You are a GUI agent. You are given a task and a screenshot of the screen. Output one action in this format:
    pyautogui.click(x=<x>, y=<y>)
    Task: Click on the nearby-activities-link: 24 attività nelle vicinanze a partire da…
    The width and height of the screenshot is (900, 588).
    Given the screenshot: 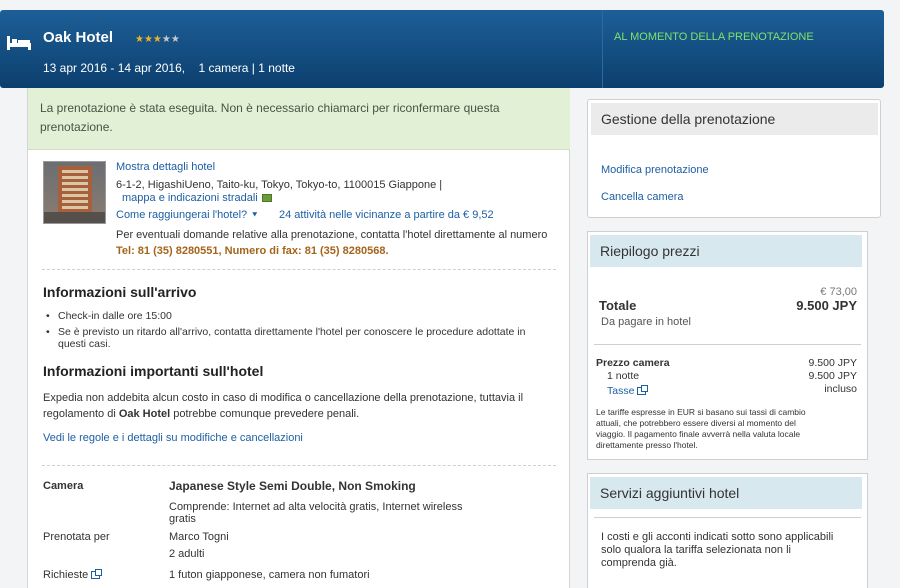 What is the action you would take?
    pyautogui.click(x=386, y=215)
    